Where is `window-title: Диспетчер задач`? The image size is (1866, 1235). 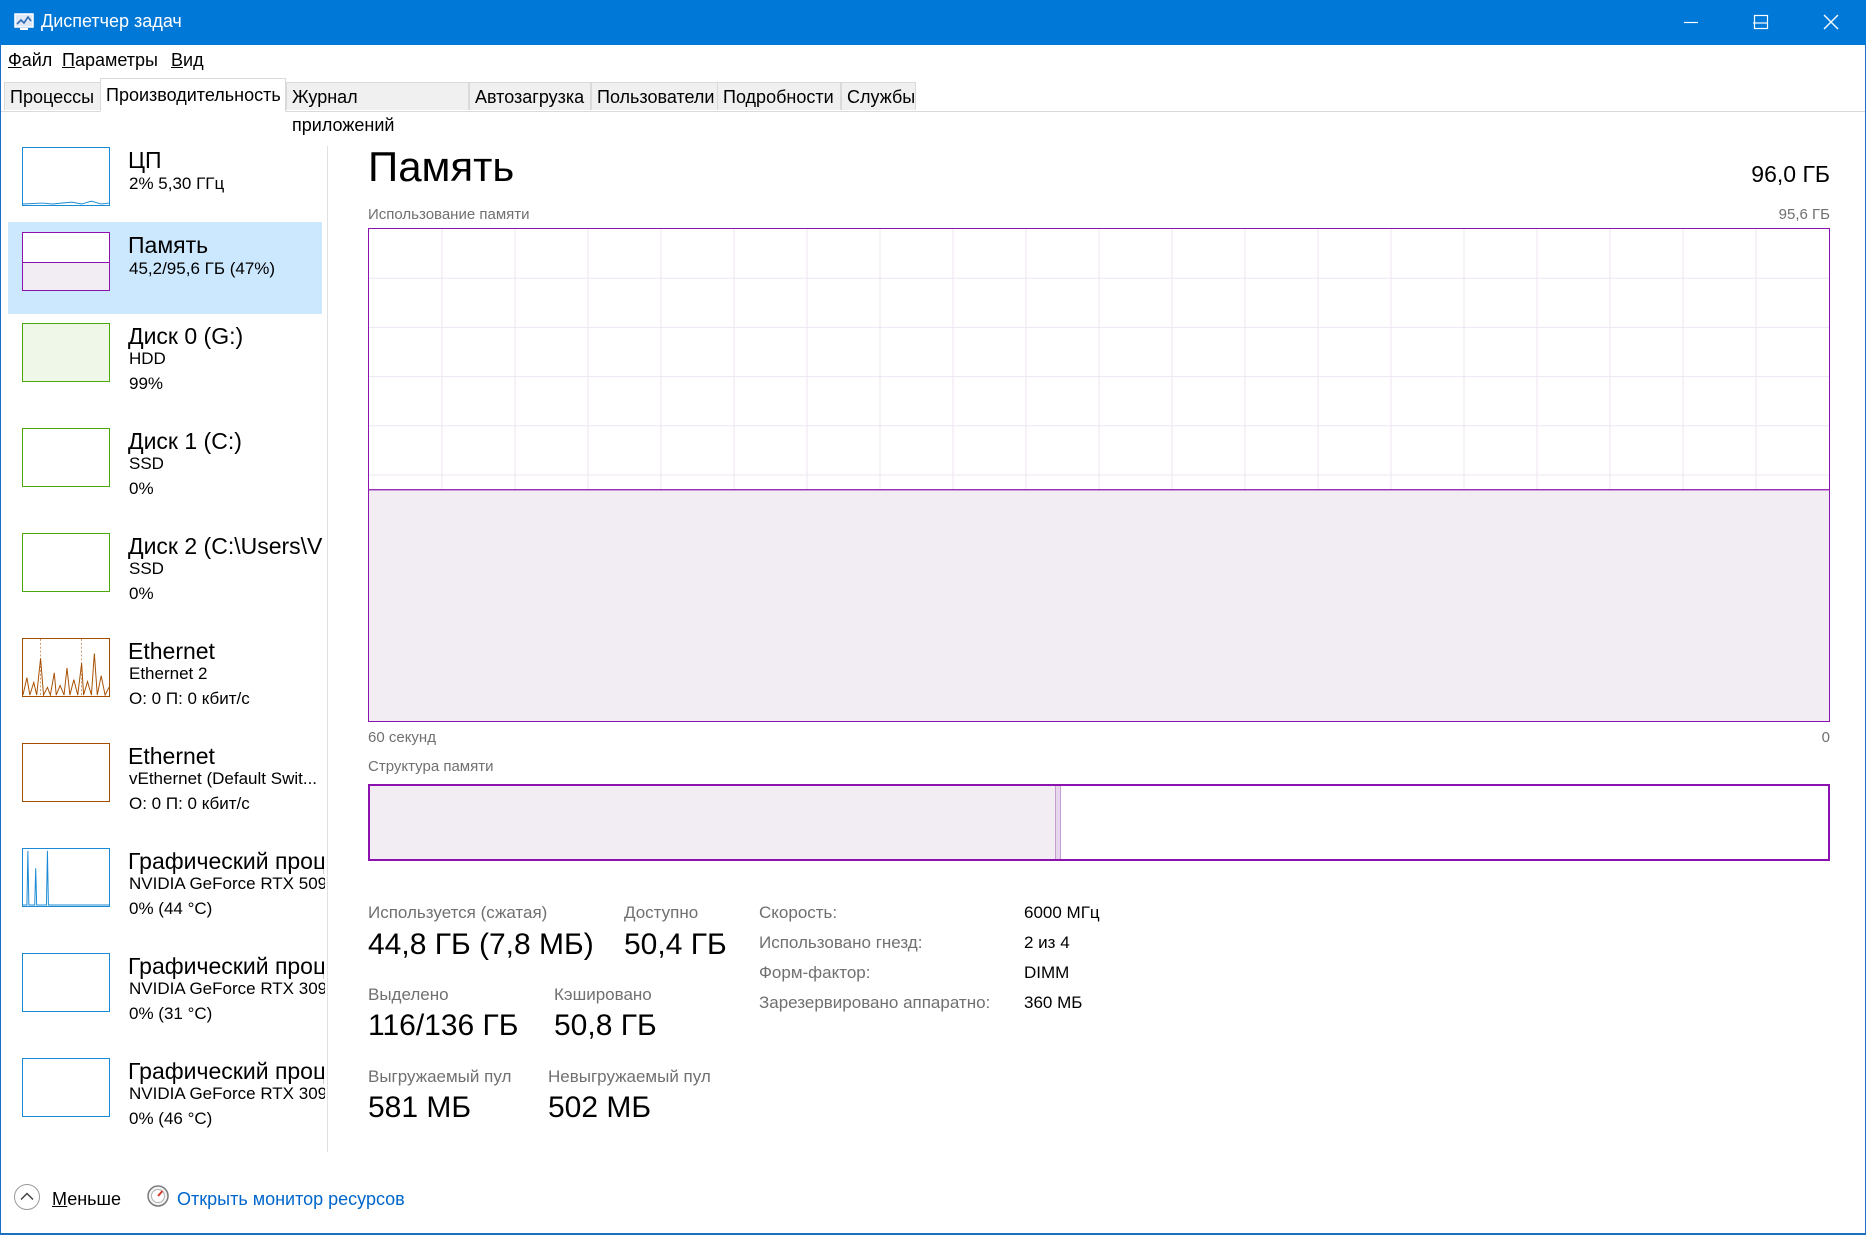
window-title: Диспетчер задач is located at coordinates (111, 21).